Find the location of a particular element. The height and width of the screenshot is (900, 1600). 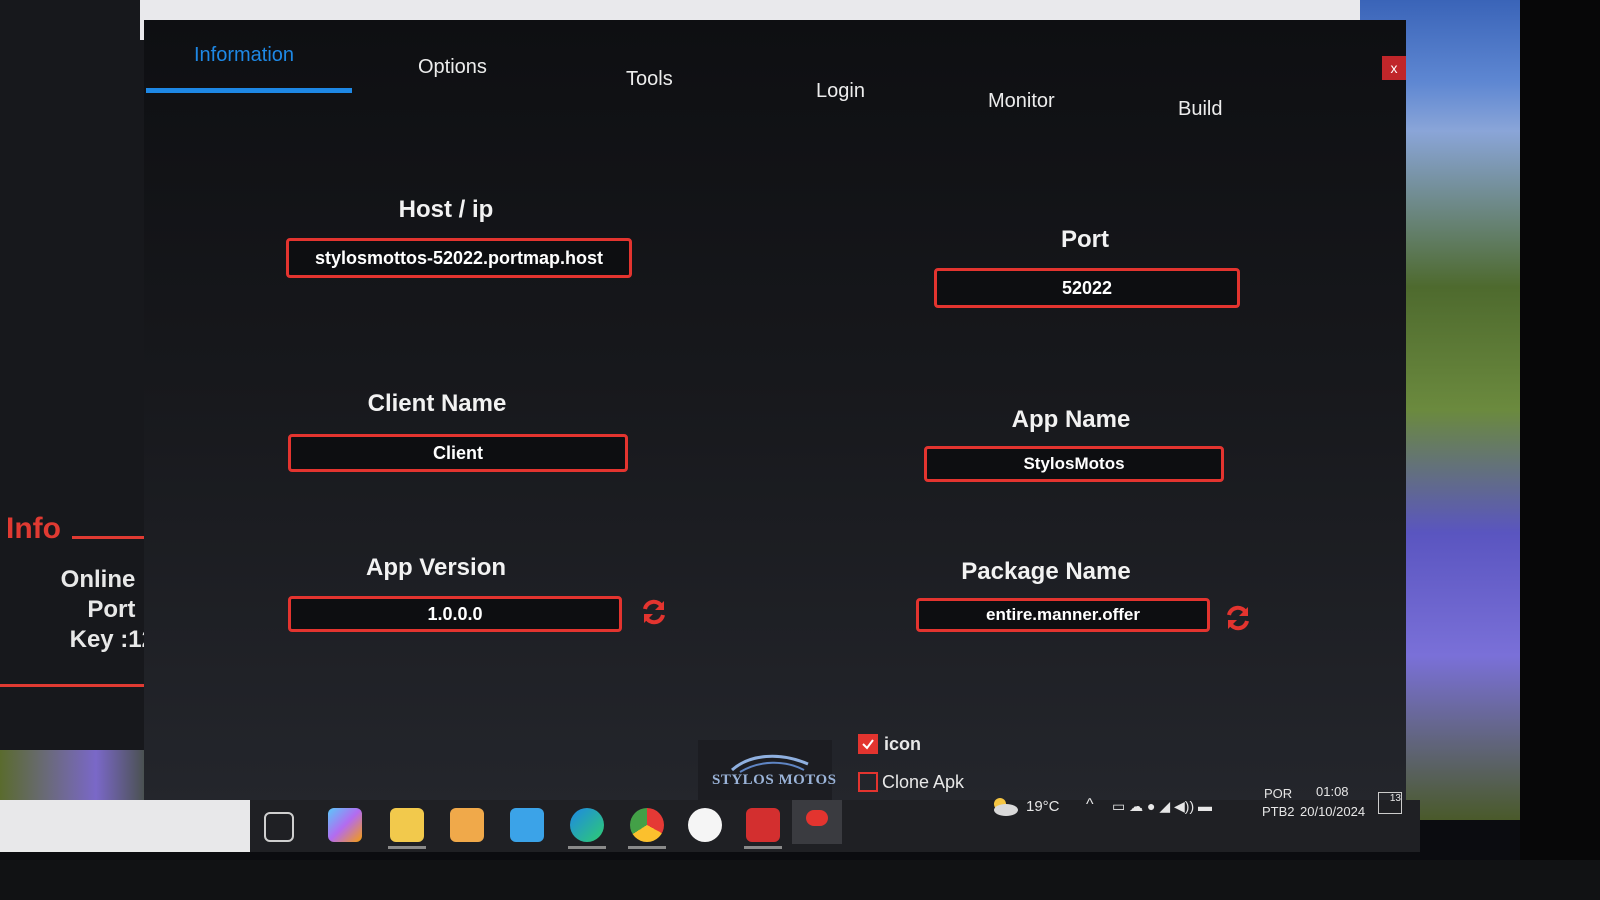

refresh-version-icon is located at coordinates (654, 612).